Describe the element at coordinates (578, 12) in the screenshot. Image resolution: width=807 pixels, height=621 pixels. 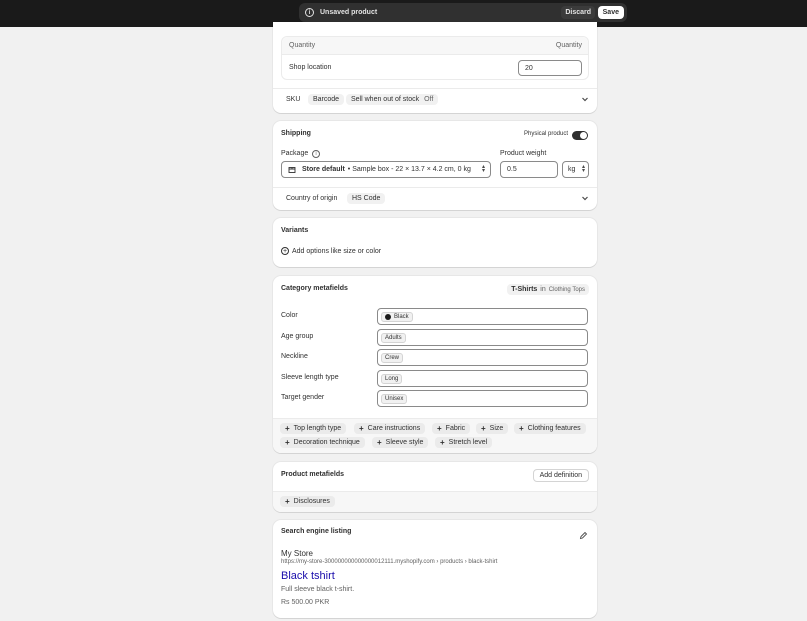
I see `discard-button: Discard` at that location.